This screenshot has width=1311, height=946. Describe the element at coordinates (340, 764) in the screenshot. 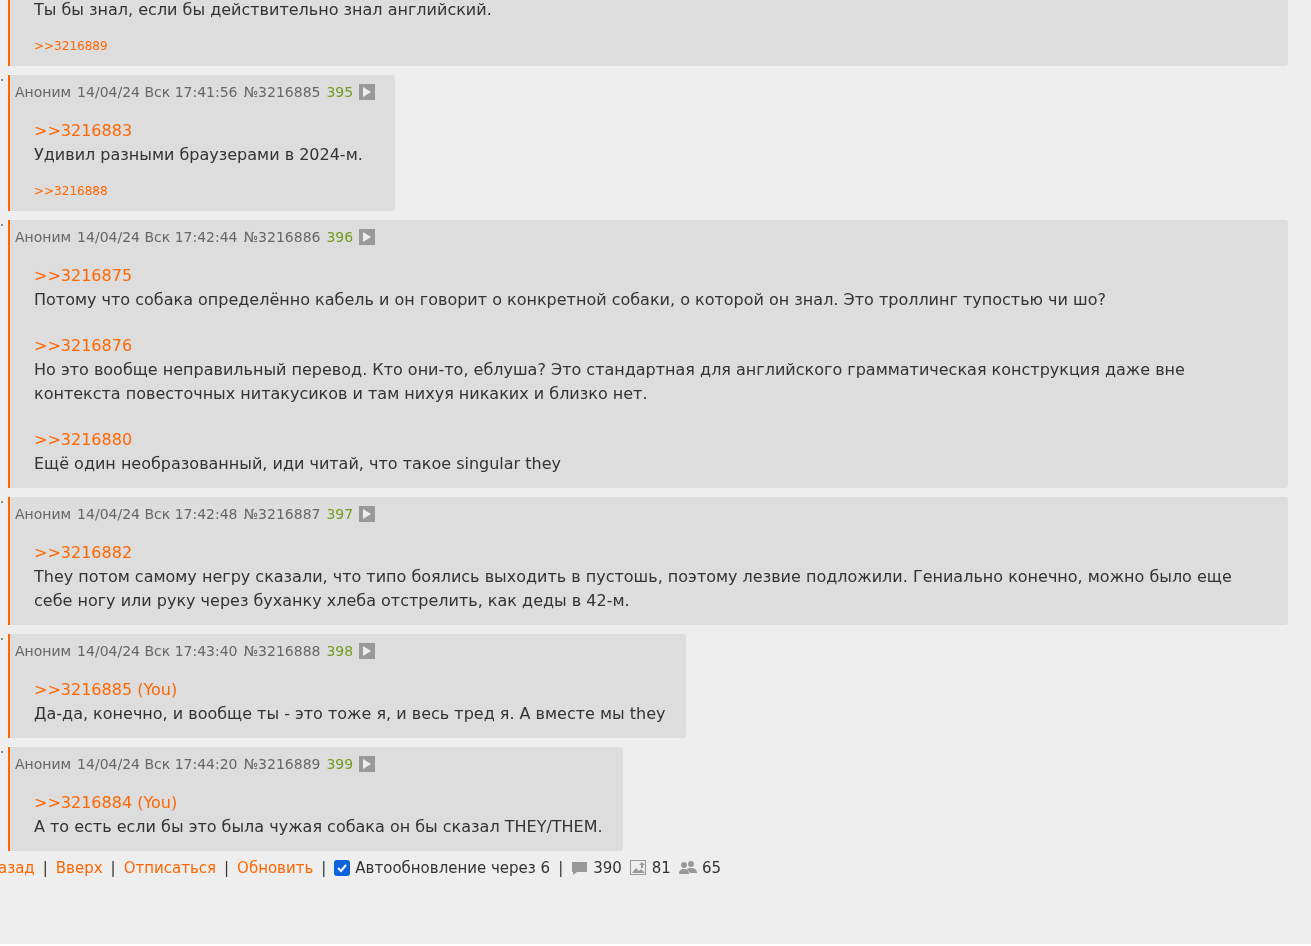

I see `post-index: 399` at that location.